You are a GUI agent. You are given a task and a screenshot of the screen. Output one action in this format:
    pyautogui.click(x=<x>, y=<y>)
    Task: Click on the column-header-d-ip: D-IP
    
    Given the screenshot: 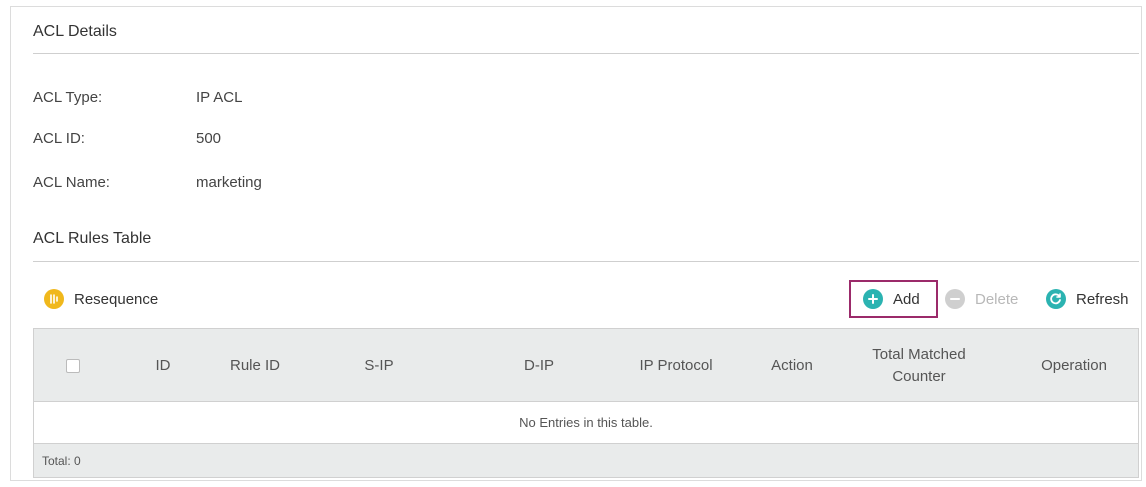 What is the action you would take?
    pyautogui.click(x=539, y=365)
    